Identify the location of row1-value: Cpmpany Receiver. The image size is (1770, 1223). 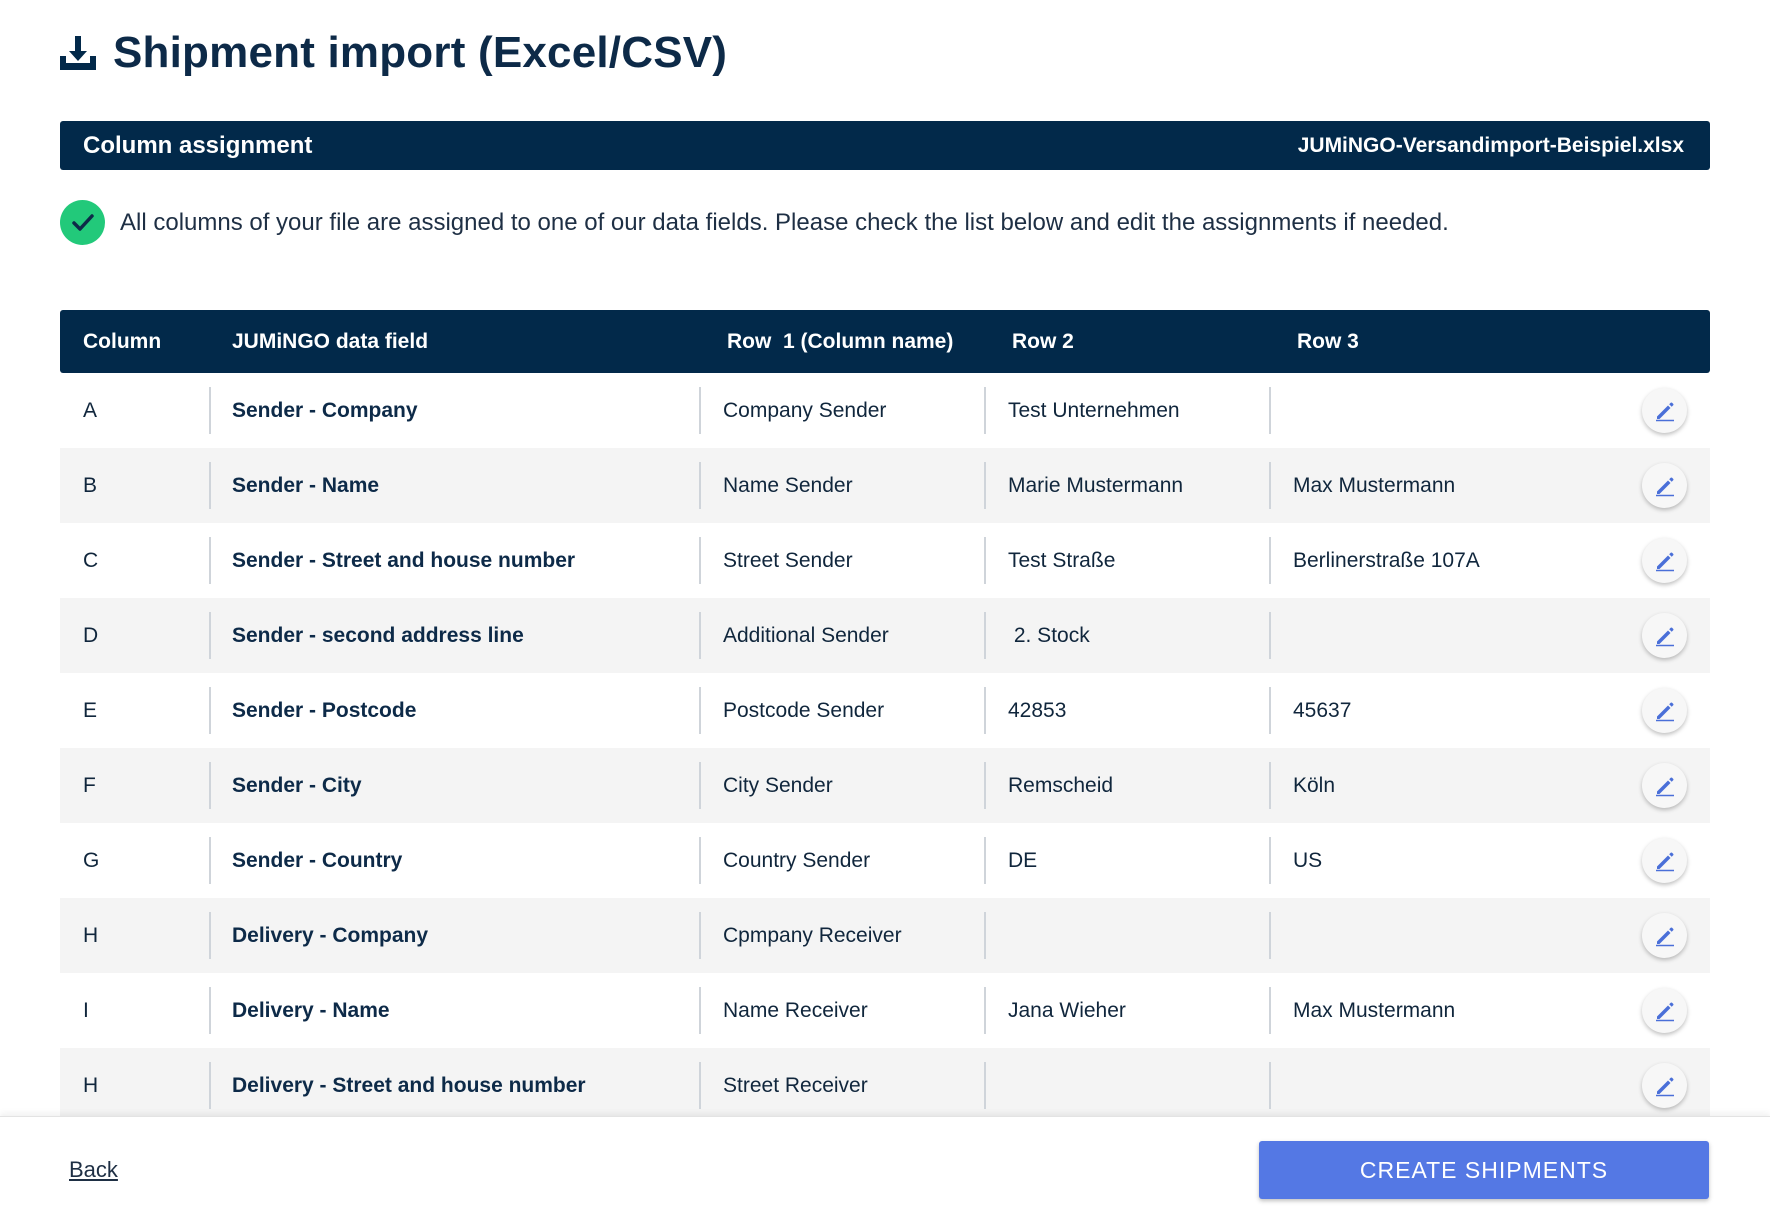
(812, 935).